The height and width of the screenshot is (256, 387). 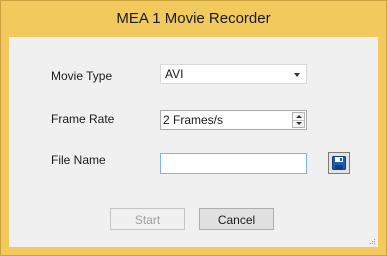 I want to click on movie-type-dropdown: AVI, so click(x=233, y=74).